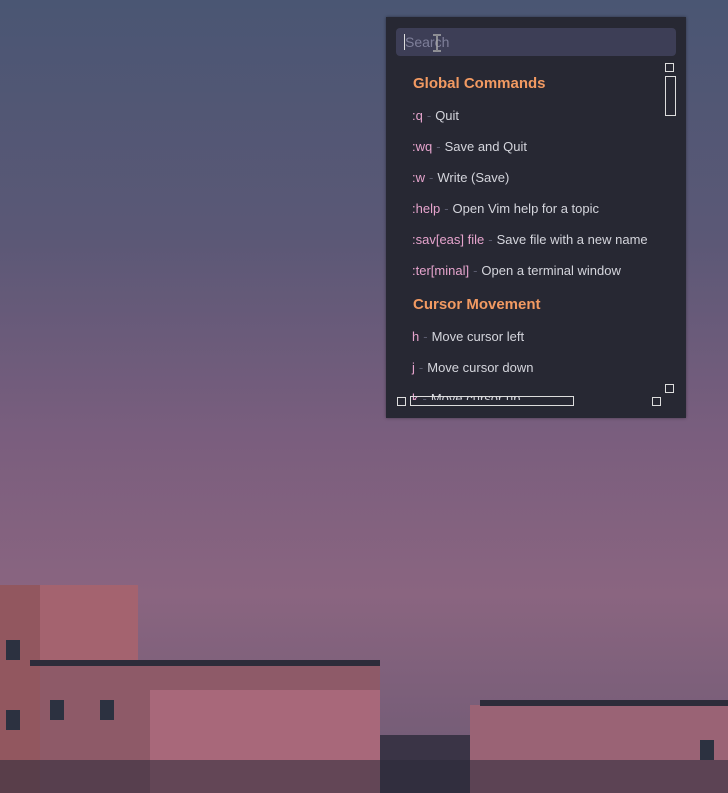  I want to click on command-row: :sav[eas] file - Save file with a new name, so click(530, 239).